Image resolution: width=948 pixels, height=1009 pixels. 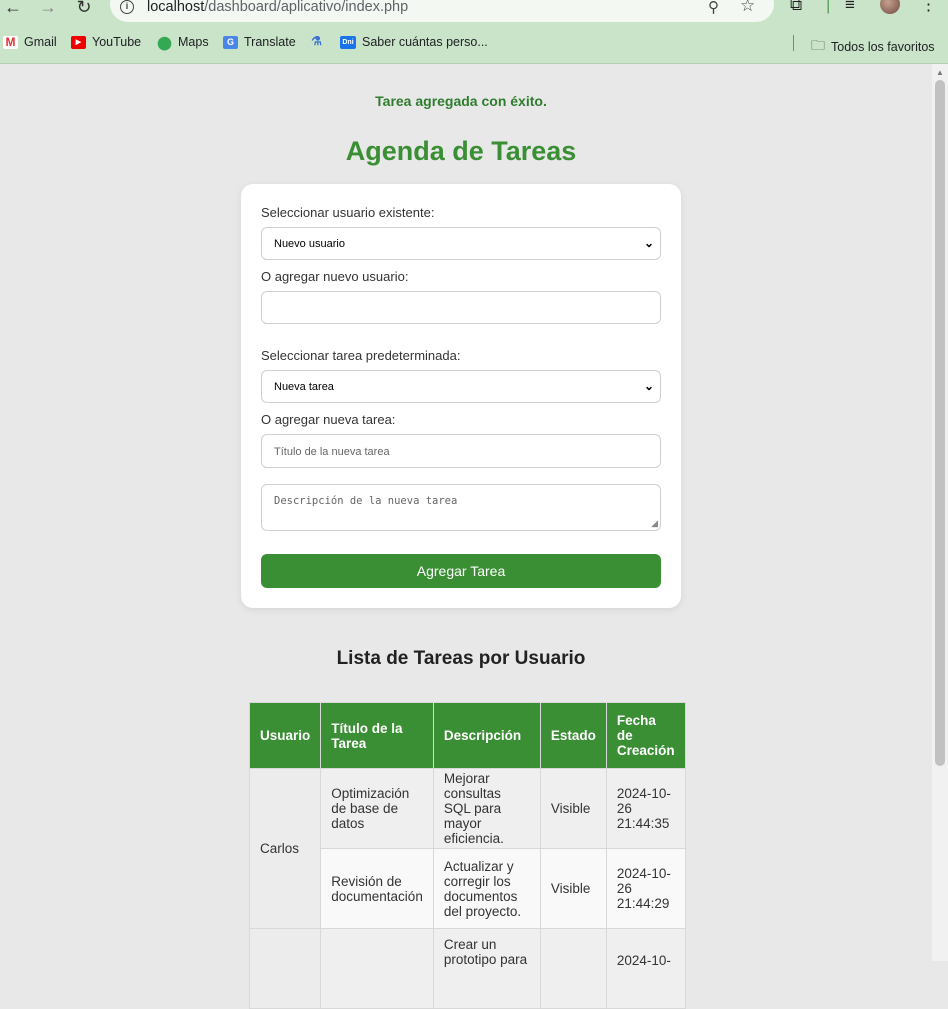 I want to click on translate-icon: G, so click(x=230, y=42).